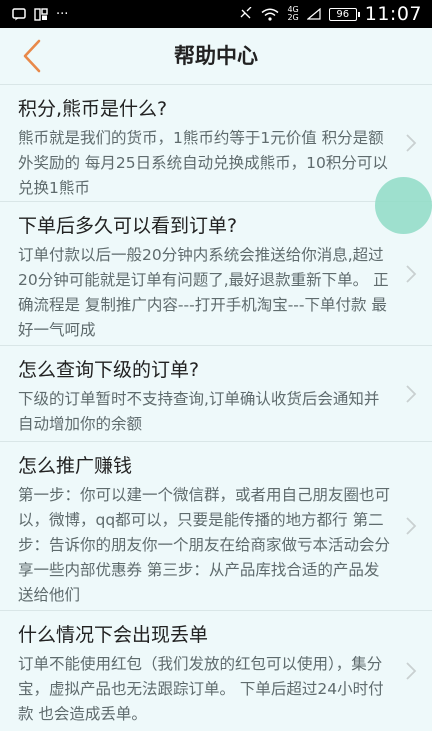 The width and height of the screenshot is (432, 731). I want to click on chevron-left-icon, so click(32, 56).